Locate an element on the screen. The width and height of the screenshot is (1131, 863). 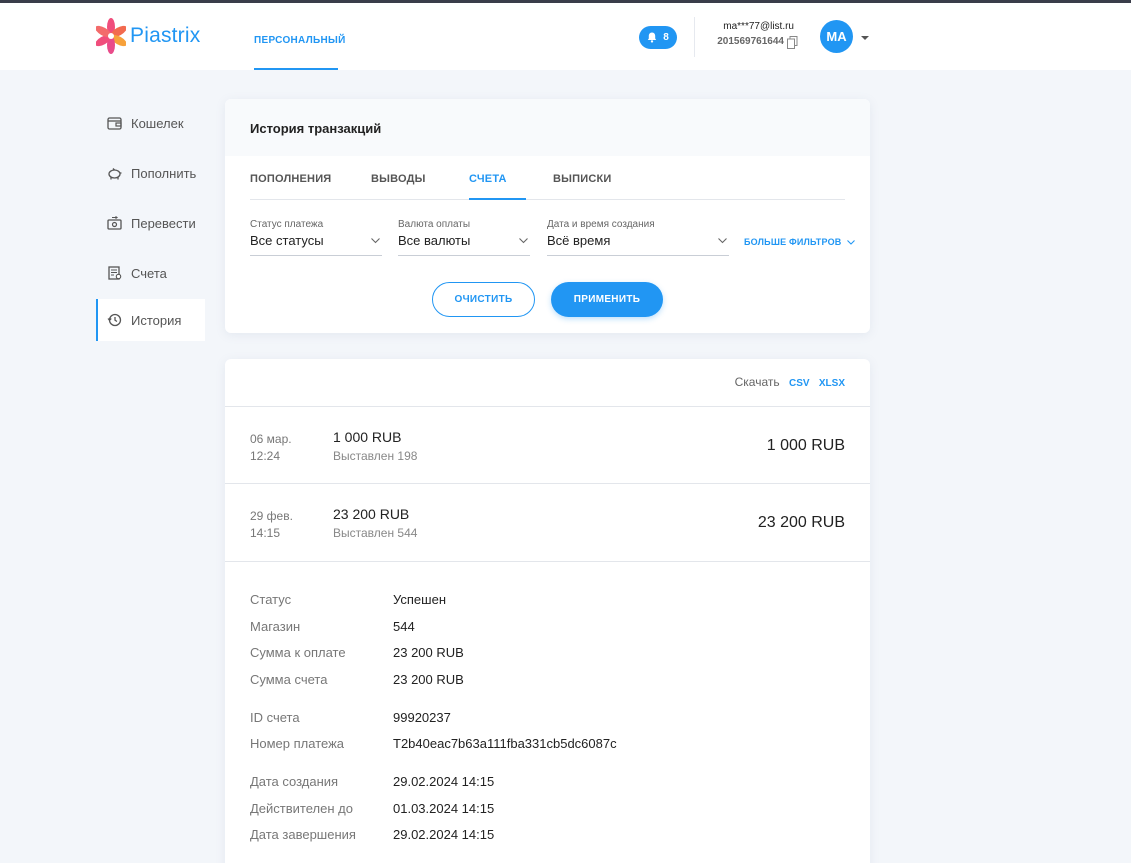
detail-row-invoice-amount: Сумма счета 23 200 RUB is located at coordinates (547, 679).